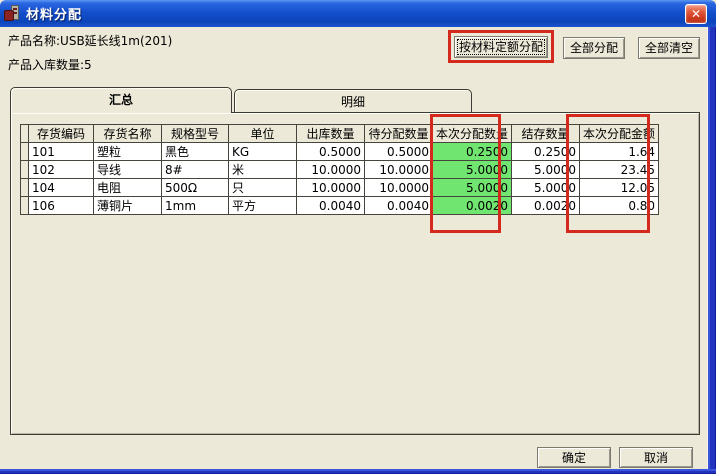 The image size is (716, 474). Describe the element at coordinates (127, 169) in the screenshot. I see `cell-name: 导线` at that location.